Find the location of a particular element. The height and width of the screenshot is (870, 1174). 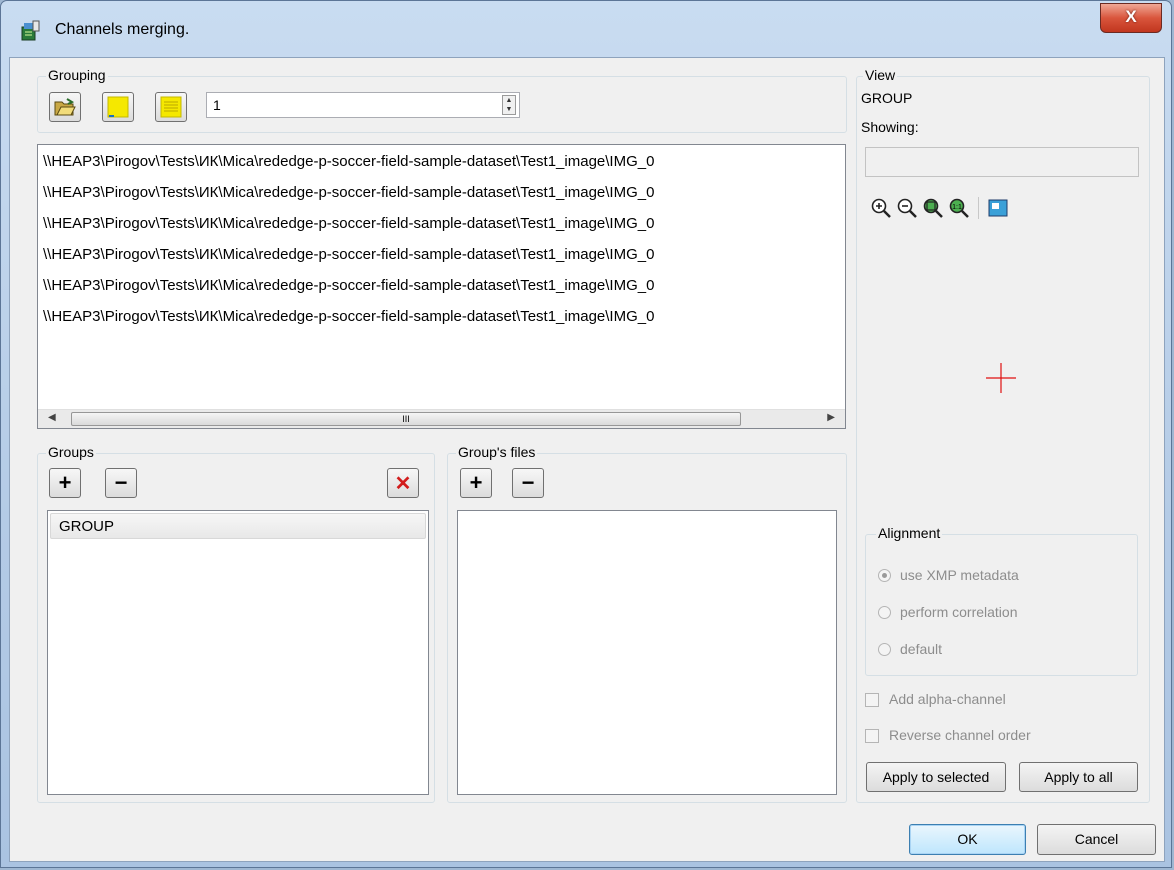

showing-label: Showing: is located at coordinates (890, 127).